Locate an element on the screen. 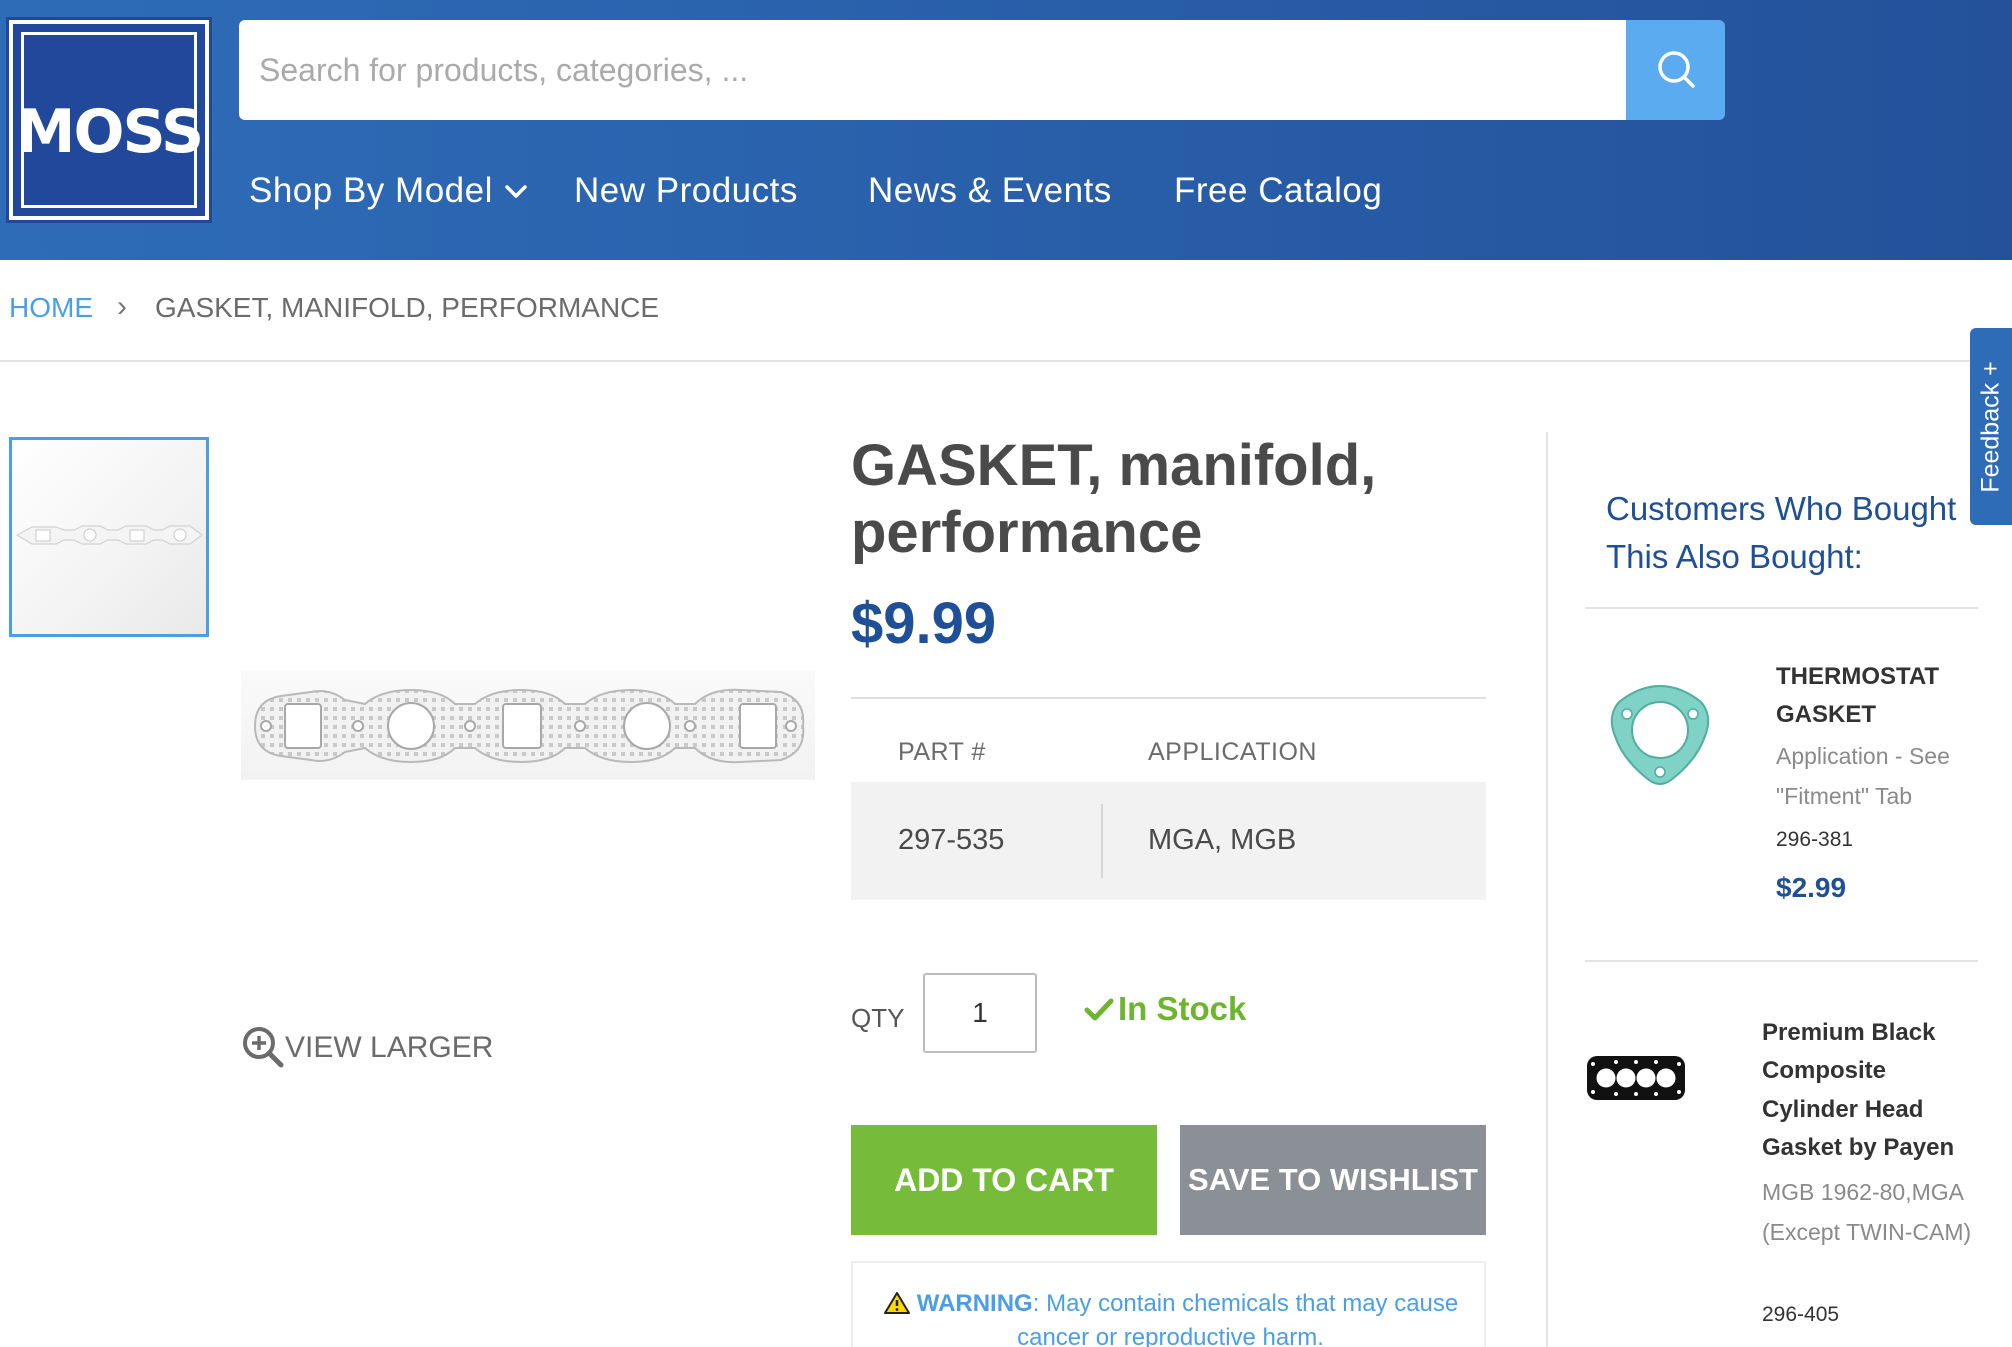 This screenshot has width=2012, height=1347. sidebar-divider is located at coordinates (1547, 889).